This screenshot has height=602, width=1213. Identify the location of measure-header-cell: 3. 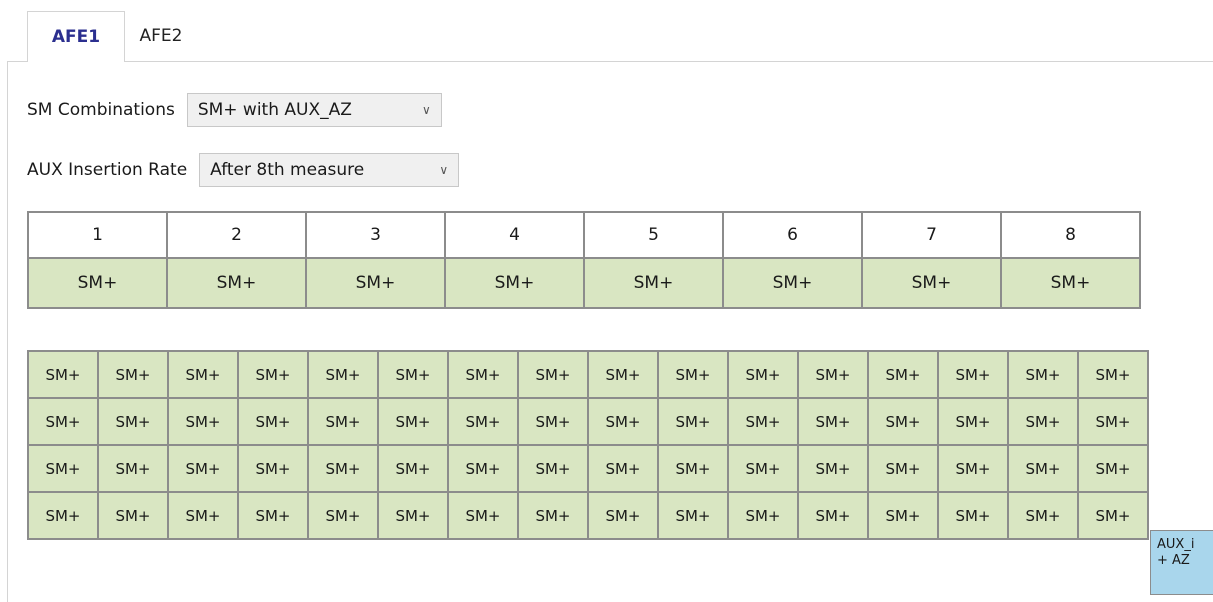
(375, 235).